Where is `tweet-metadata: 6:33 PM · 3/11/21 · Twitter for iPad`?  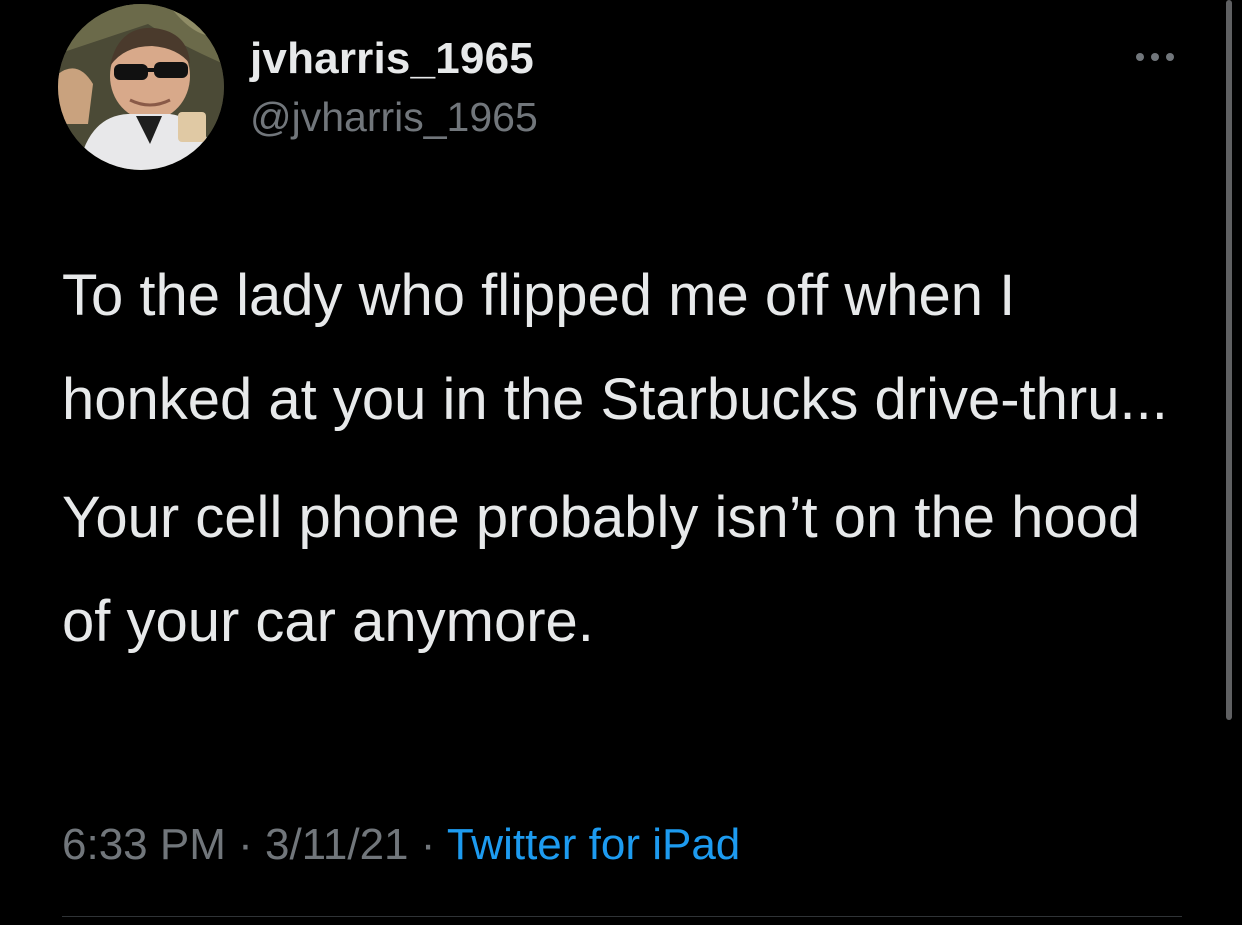 tweet-metadata: 6:33 PM · 3/11/21 · Twitter for iPad is located at coordinates (401, 845).